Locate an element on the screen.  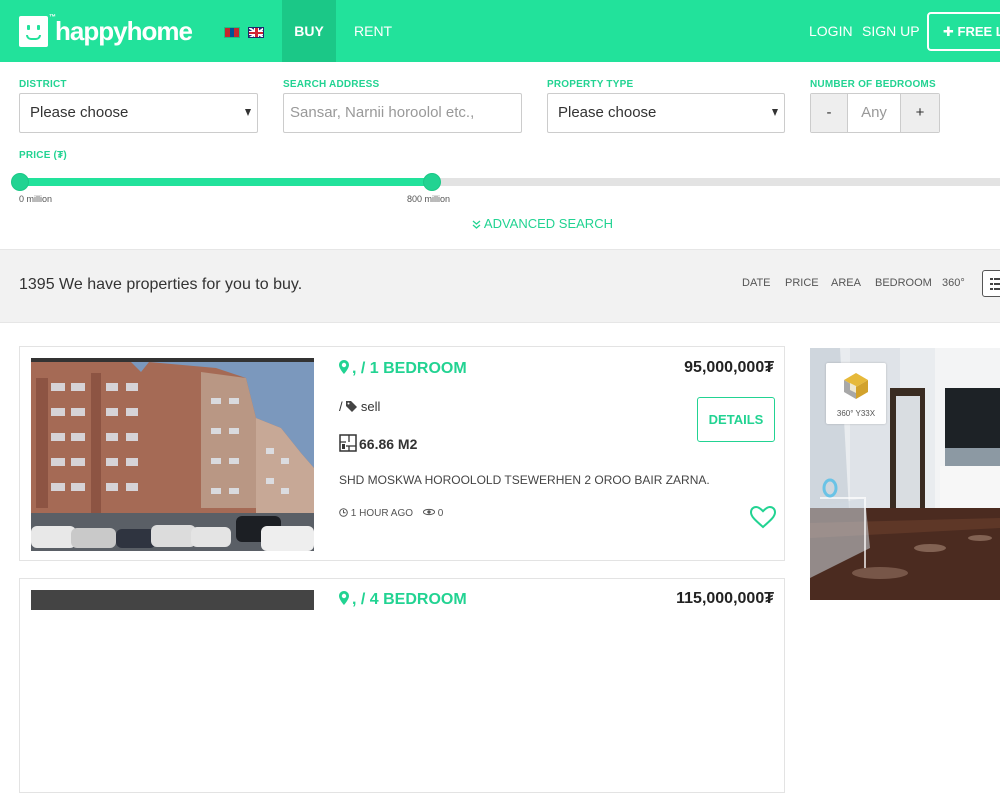
district-value: Please choose is located at coordinates (79, 112).